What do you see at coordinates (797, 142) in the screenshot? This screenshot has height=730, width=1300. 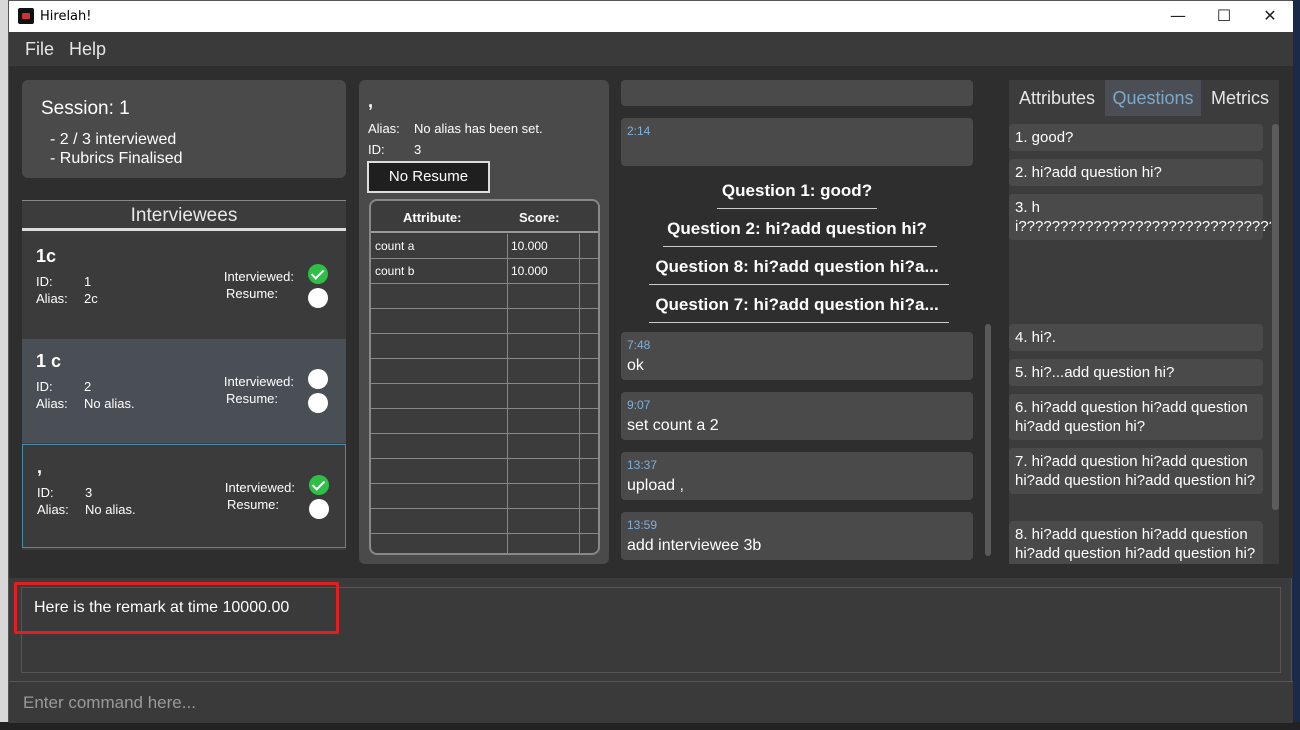 I see `remark-card: 2:14` at bounding box center [797, 142].